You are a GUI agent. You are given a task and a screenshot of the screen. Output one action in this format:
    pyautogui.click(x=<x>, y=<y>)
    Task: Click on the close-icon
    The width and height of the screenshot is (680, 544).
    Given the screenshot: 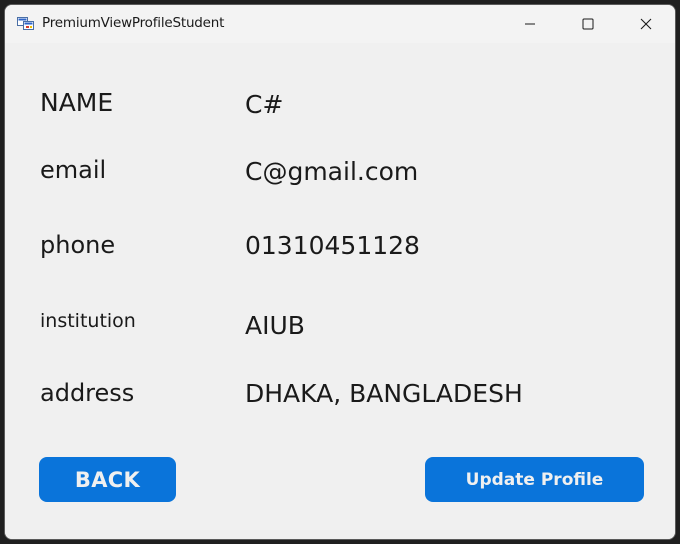 What is the action you would take?
    pyautogui.click(x=646, y=24)
    